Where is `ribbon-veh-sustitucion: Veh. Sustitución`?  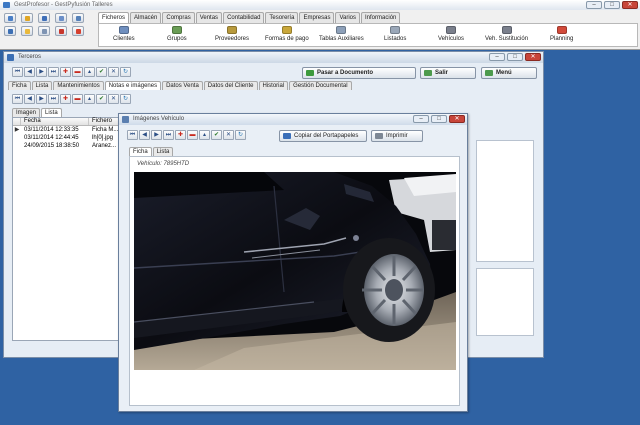 ribbon-veh-sustitucion: Veh. Sustitución is located at coordinates (506, 34).